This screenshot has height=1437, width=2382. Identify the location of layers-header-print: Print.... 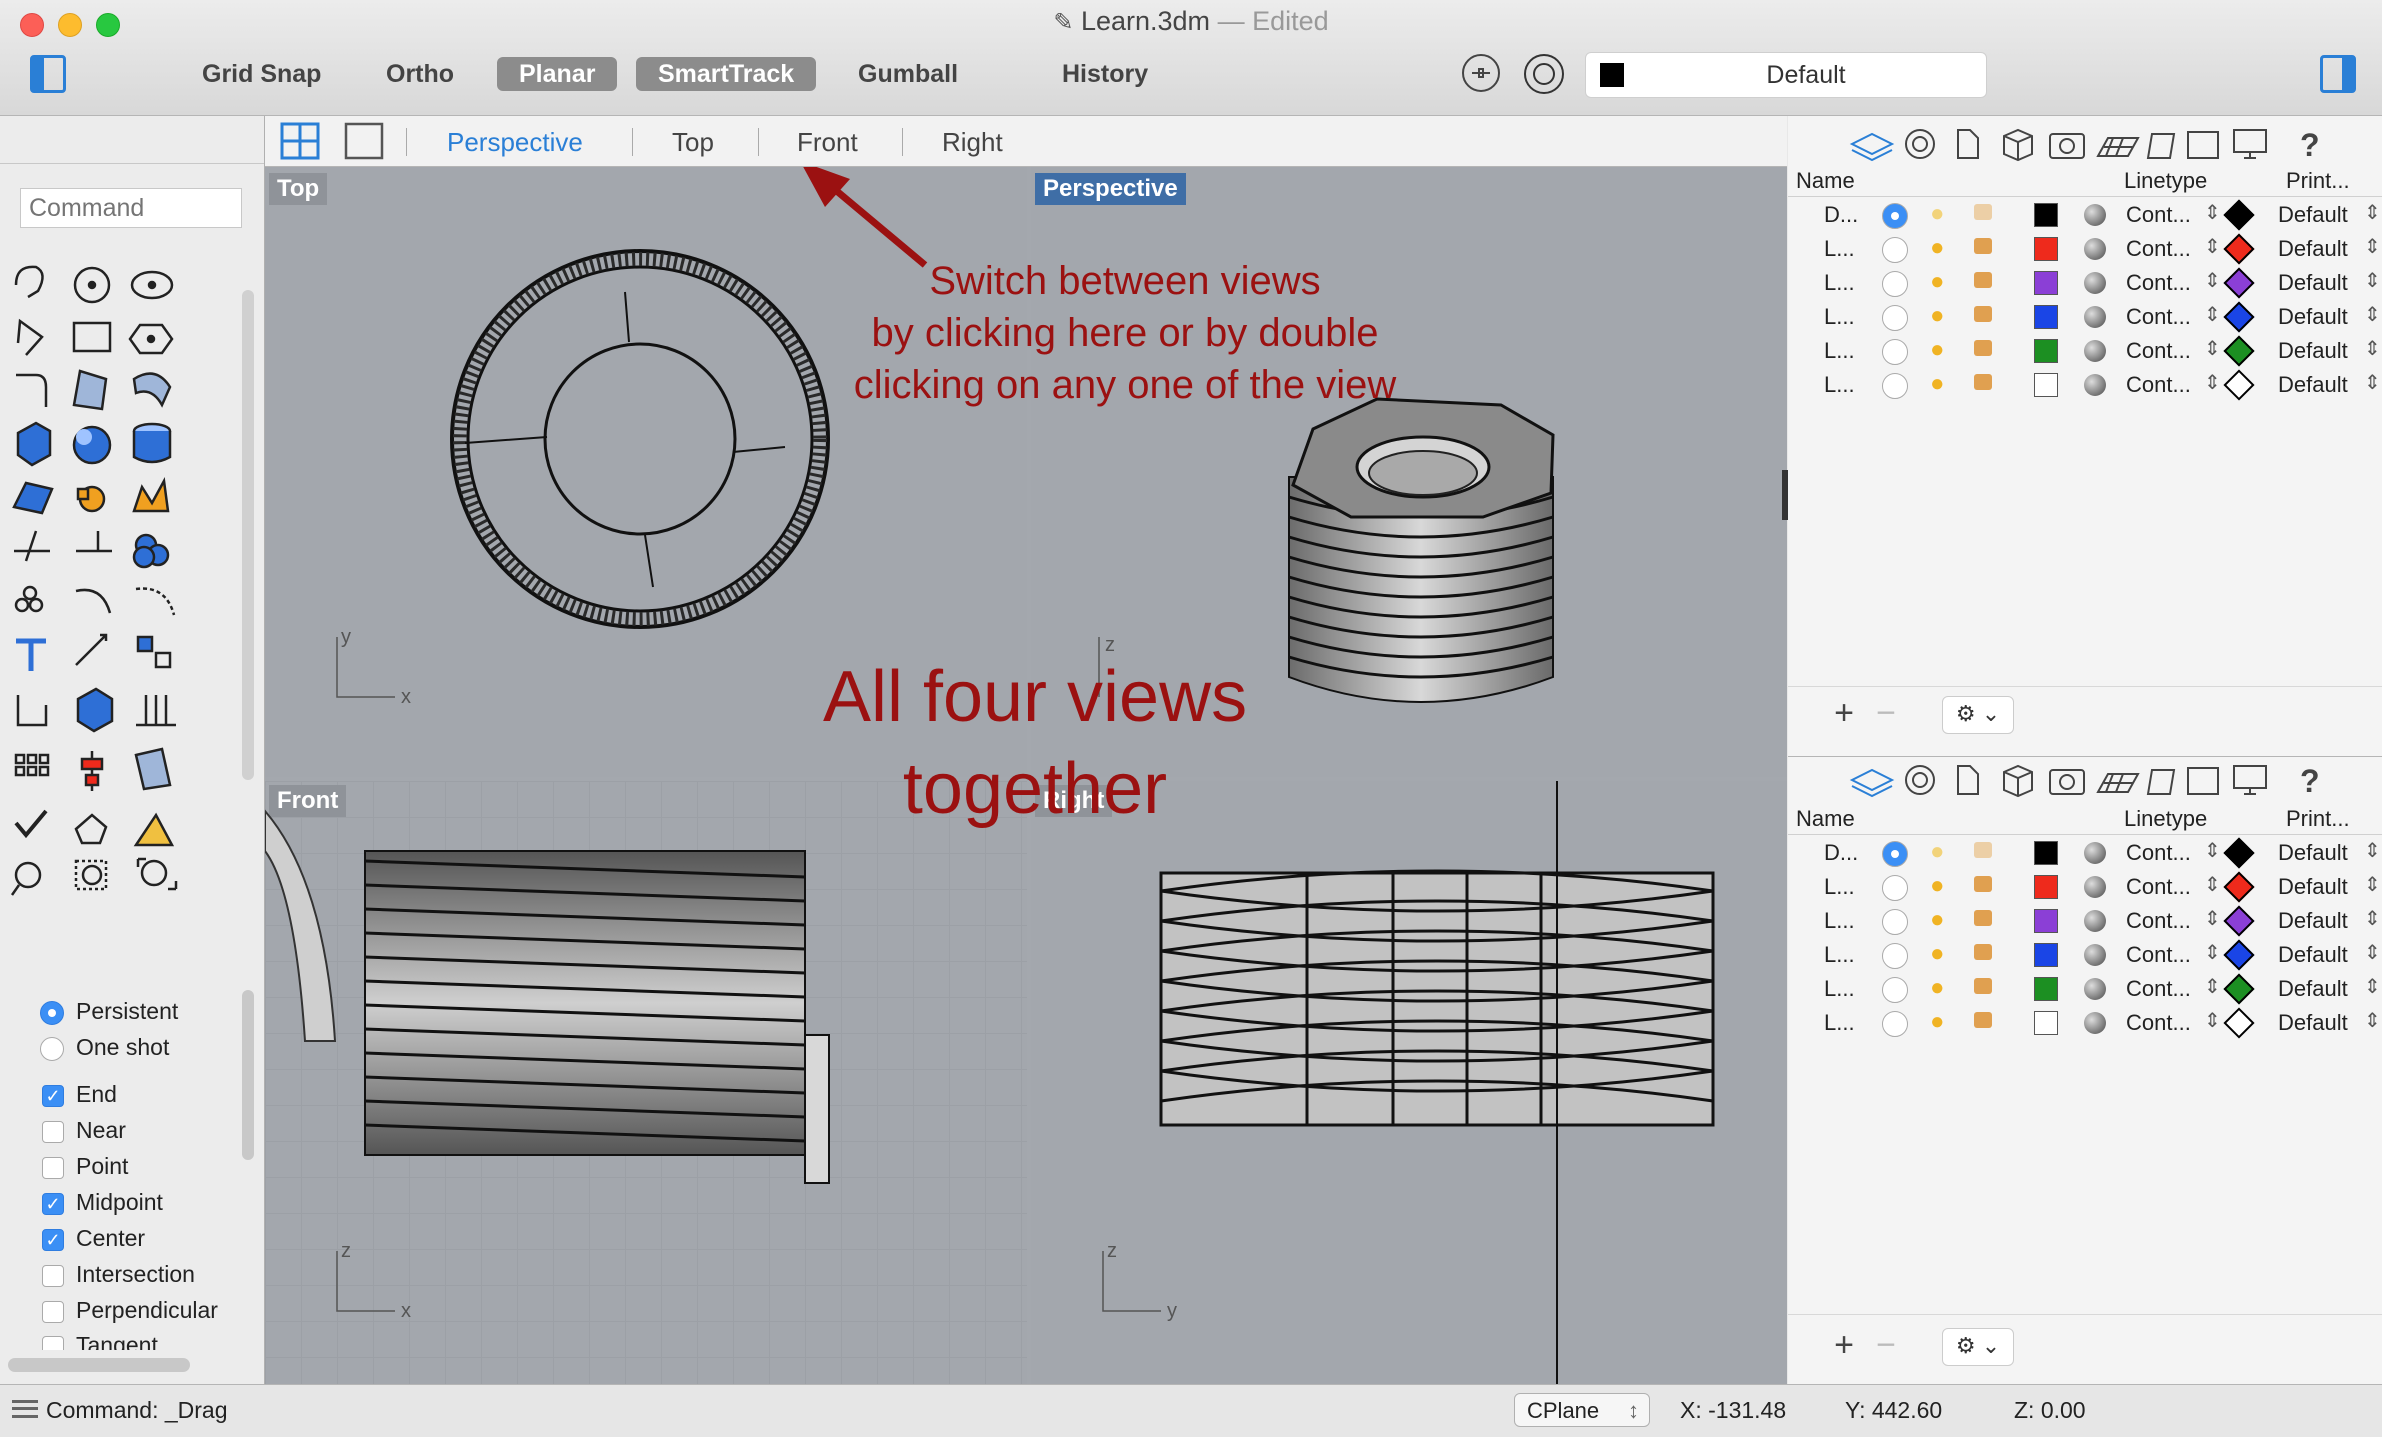
(2318, 181).